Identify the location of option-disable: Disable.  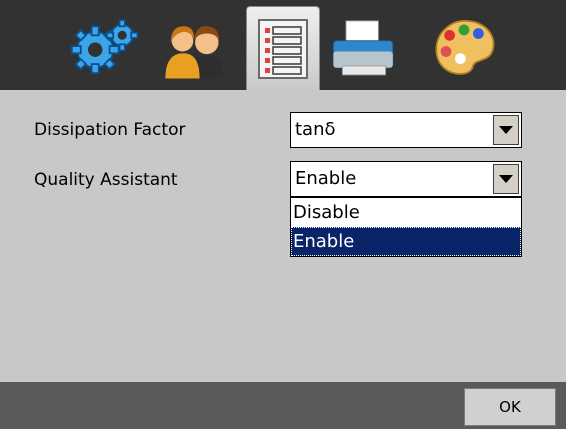
(406, 212).